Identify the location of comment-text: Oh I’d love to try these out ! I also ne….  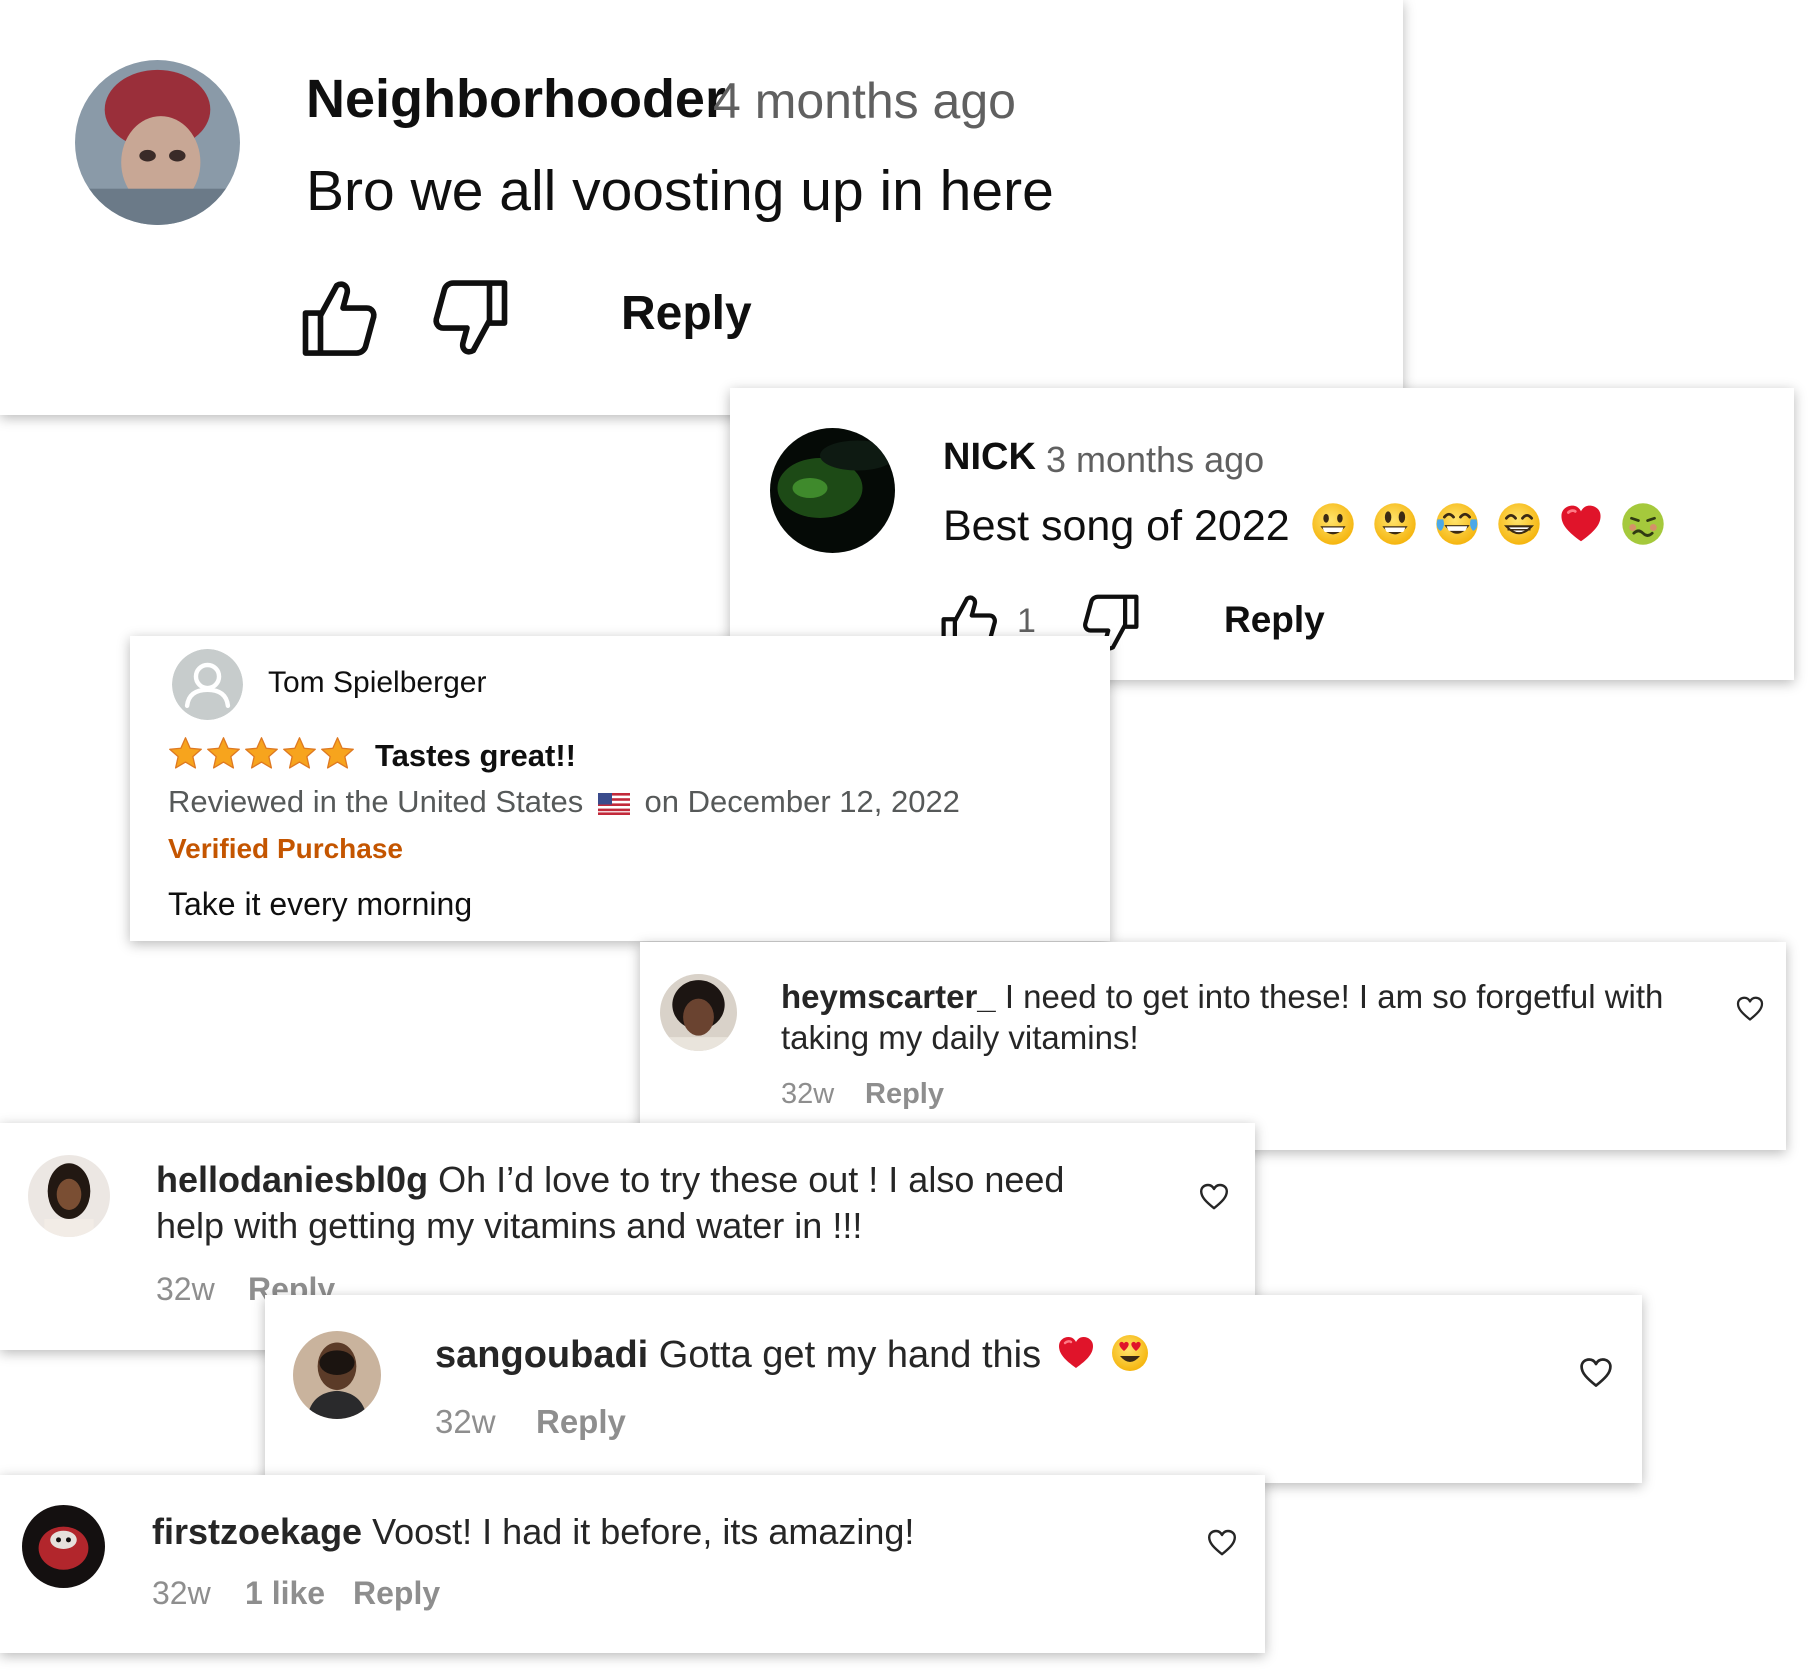
(751, 1179).